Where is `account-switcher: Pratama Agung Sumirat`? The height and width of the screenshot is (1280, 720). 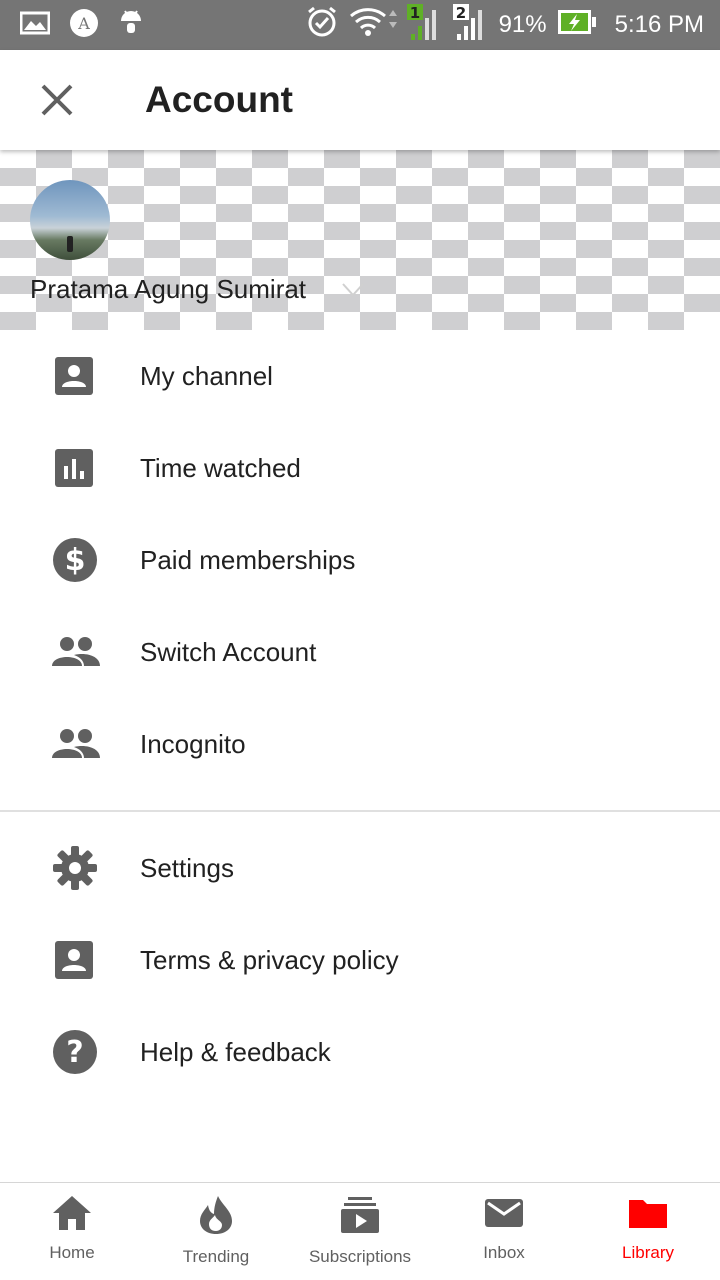
account-switcher: Pratama Agung Sumirat is located at coordinates (197, 289).